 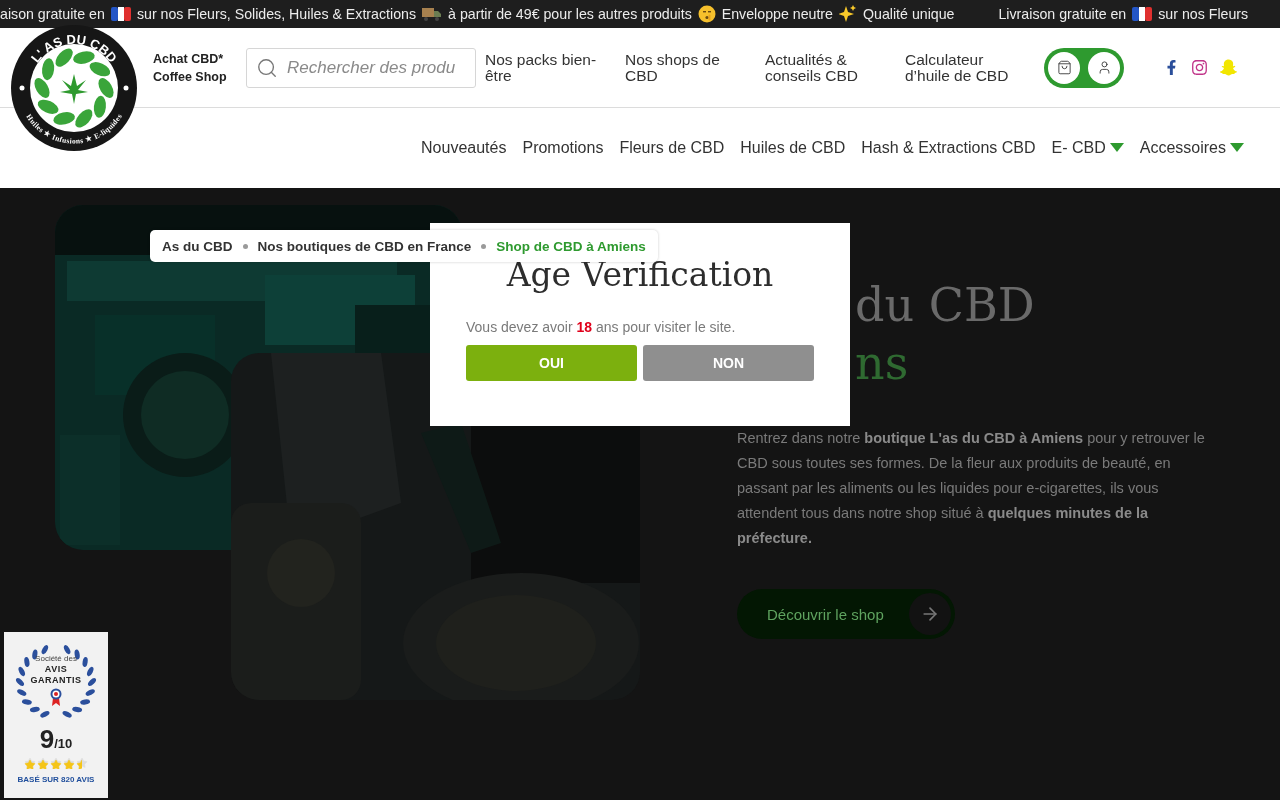 What do you see at coordinates (197, 246) in the screenshot?
I see `breadcrumb-link: As du CBD` at bounding box center [197, 246].